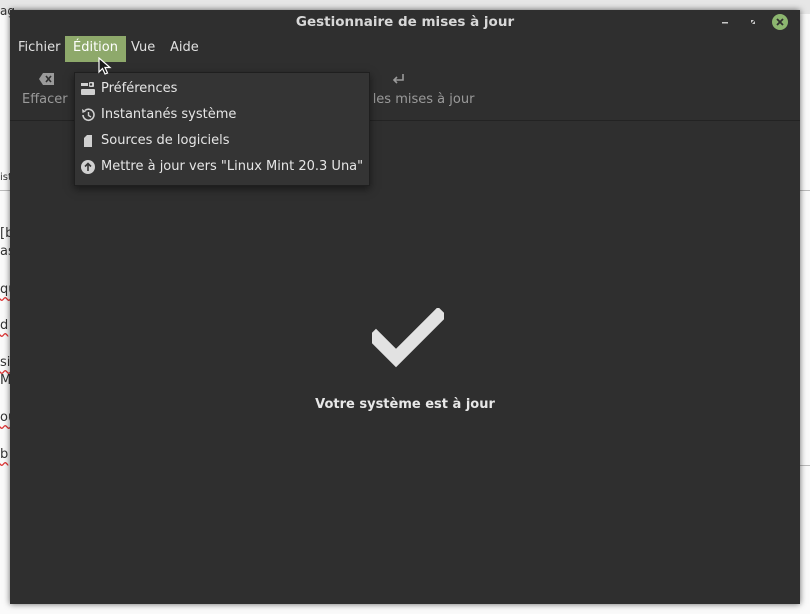 The width and height of the screenshot is (810, 614). Describe the element at coordinates (95, 49) in the screenshot. I see `menu-edition: Édition` at that location.